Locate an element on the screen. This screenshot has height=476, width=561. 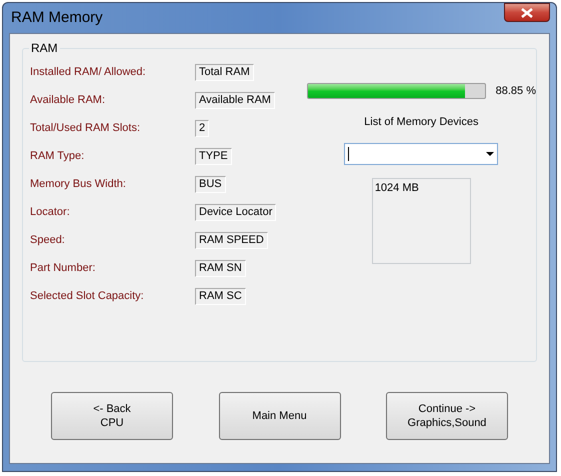
list-item: 1024 MB is located at coordinates (421, 188).